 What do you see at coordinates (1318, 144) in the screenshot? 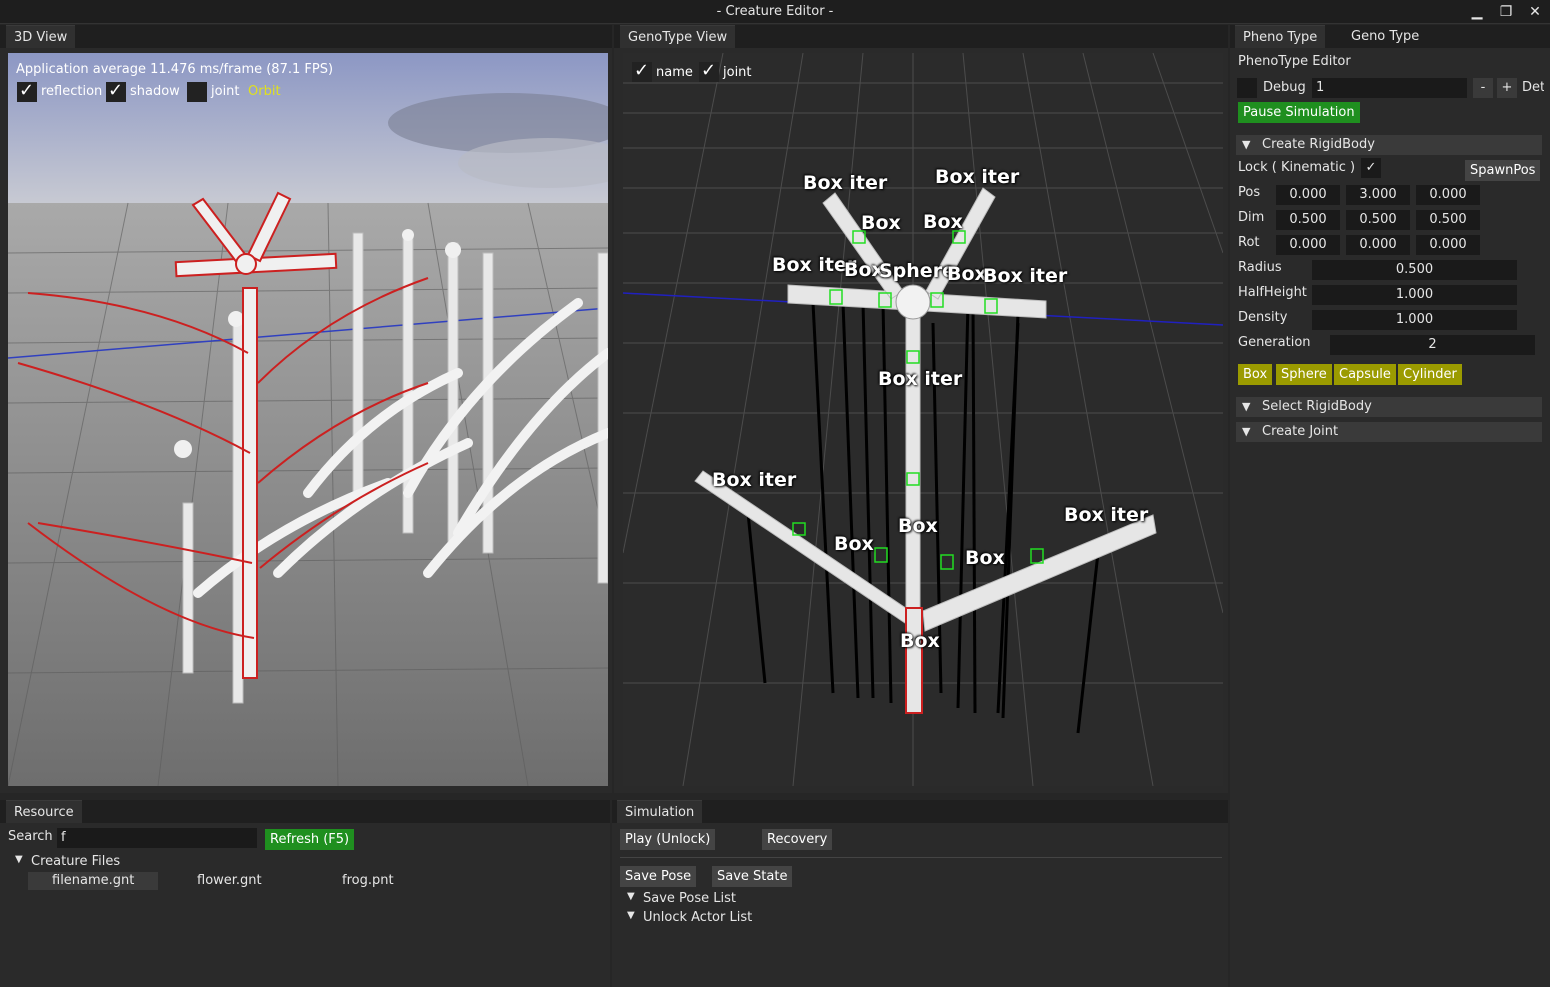
I see `create-rigidbody-label: Create RigidBody` at bounding box center [1318, 144].